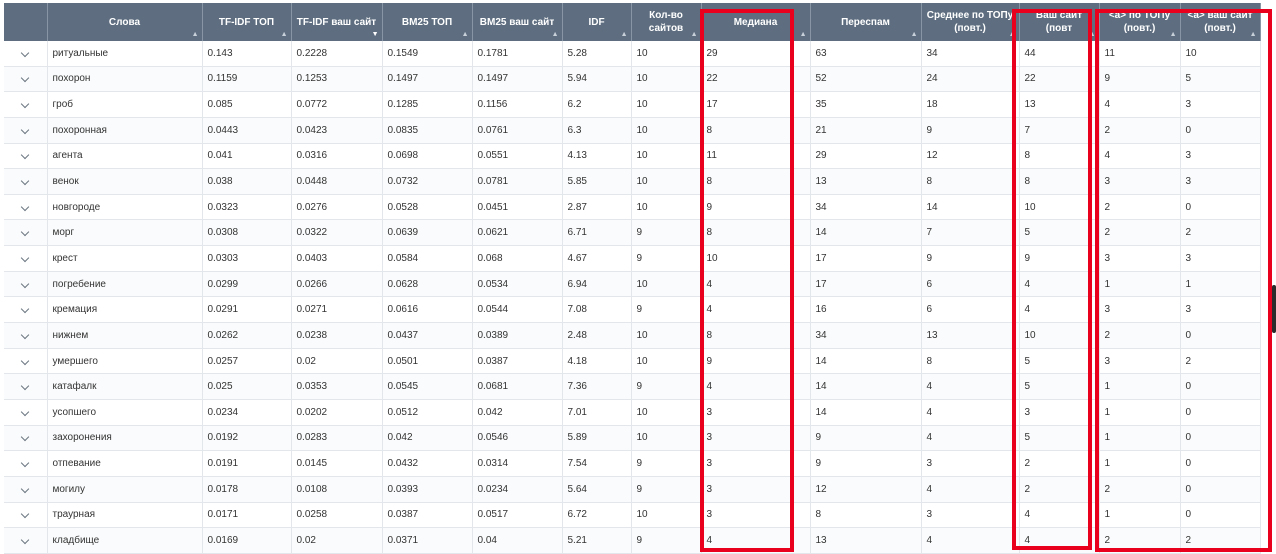 The width and height of the screenshot is (1276, 554). Describe the element at coordinates (337, 284) in the screenshot. I see `cell-tfidf_site: 0.0266` at that location.